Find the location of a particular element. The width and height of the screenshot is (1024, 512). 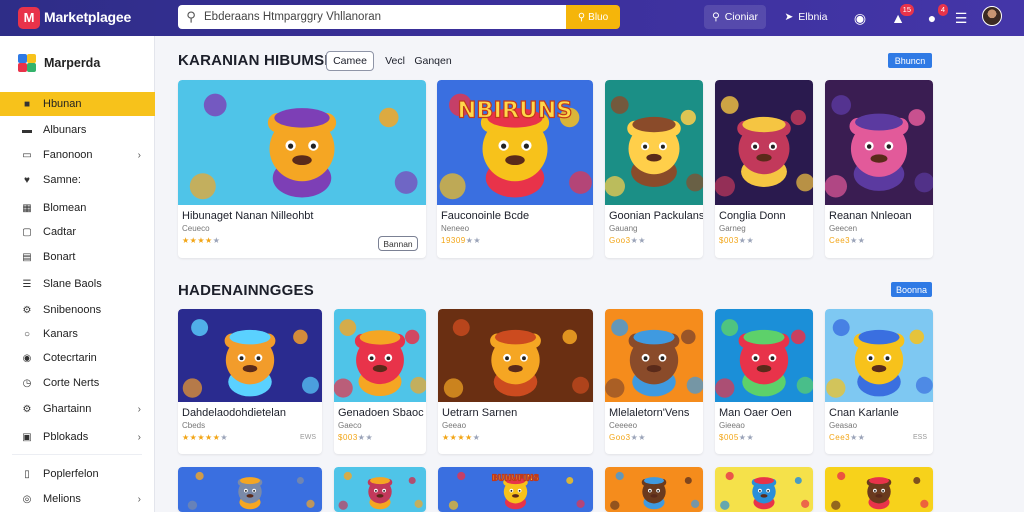

user-menu-button: ➤ Elbnia is located at coordinates (806, 17).